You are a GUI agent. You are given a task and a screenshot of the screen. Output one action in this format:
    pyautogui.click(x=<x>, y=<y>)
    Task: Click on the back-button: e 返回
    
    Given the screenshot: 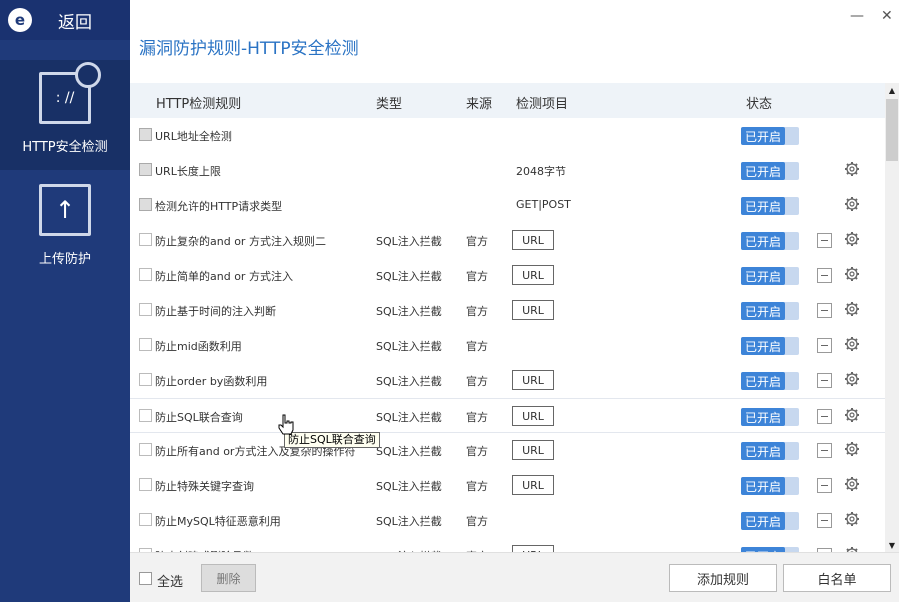 What is the action you would take?
    pyautogui.click(x=65, y=20)
    